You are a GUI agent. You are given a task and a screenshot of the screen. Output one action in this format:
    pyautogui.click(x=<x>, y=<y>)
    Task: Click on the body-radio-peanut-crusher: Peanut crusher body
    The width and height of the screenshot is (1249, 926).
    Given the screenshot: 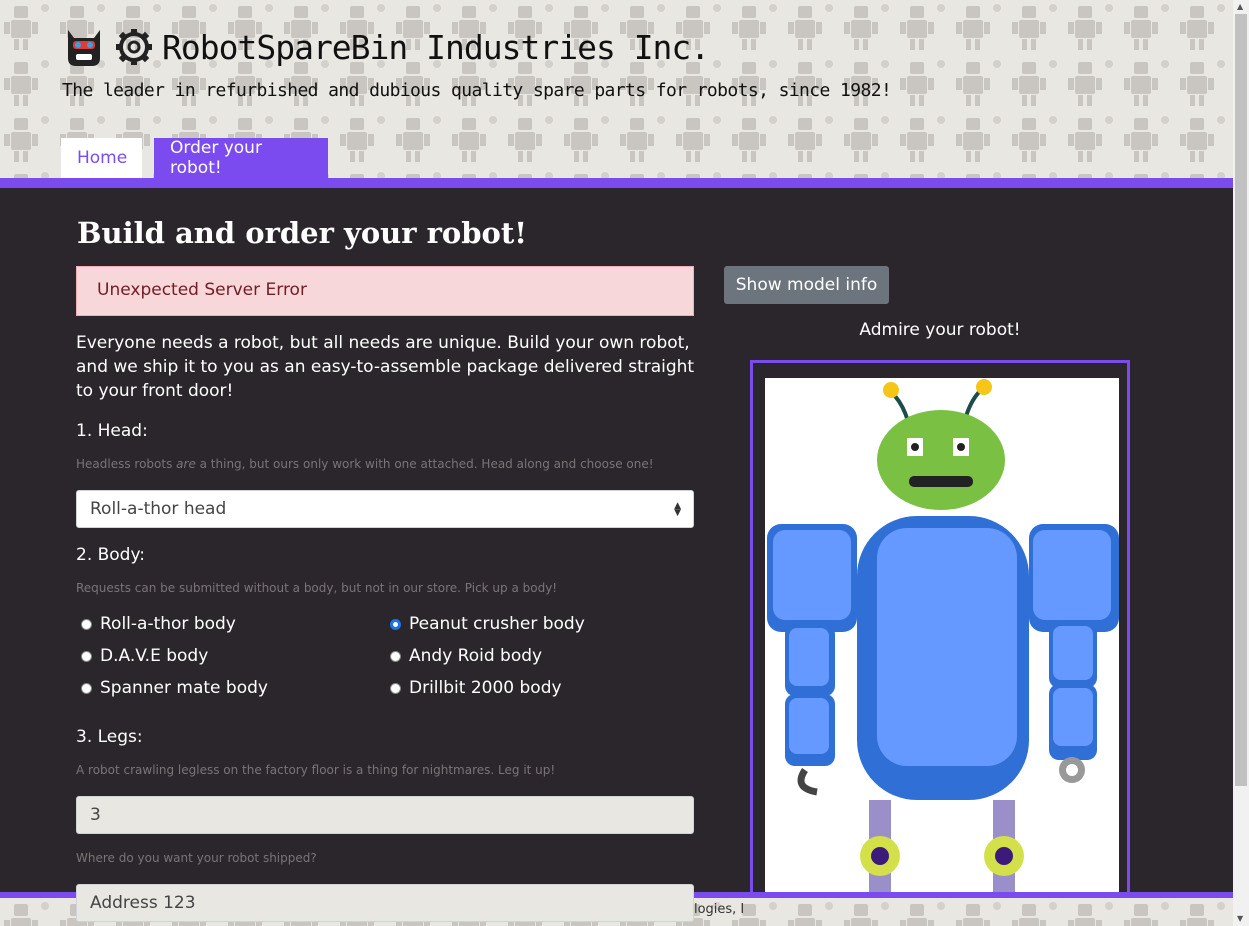 What is the action you would take?
    pyautogui.click(x=487, y=624)
    